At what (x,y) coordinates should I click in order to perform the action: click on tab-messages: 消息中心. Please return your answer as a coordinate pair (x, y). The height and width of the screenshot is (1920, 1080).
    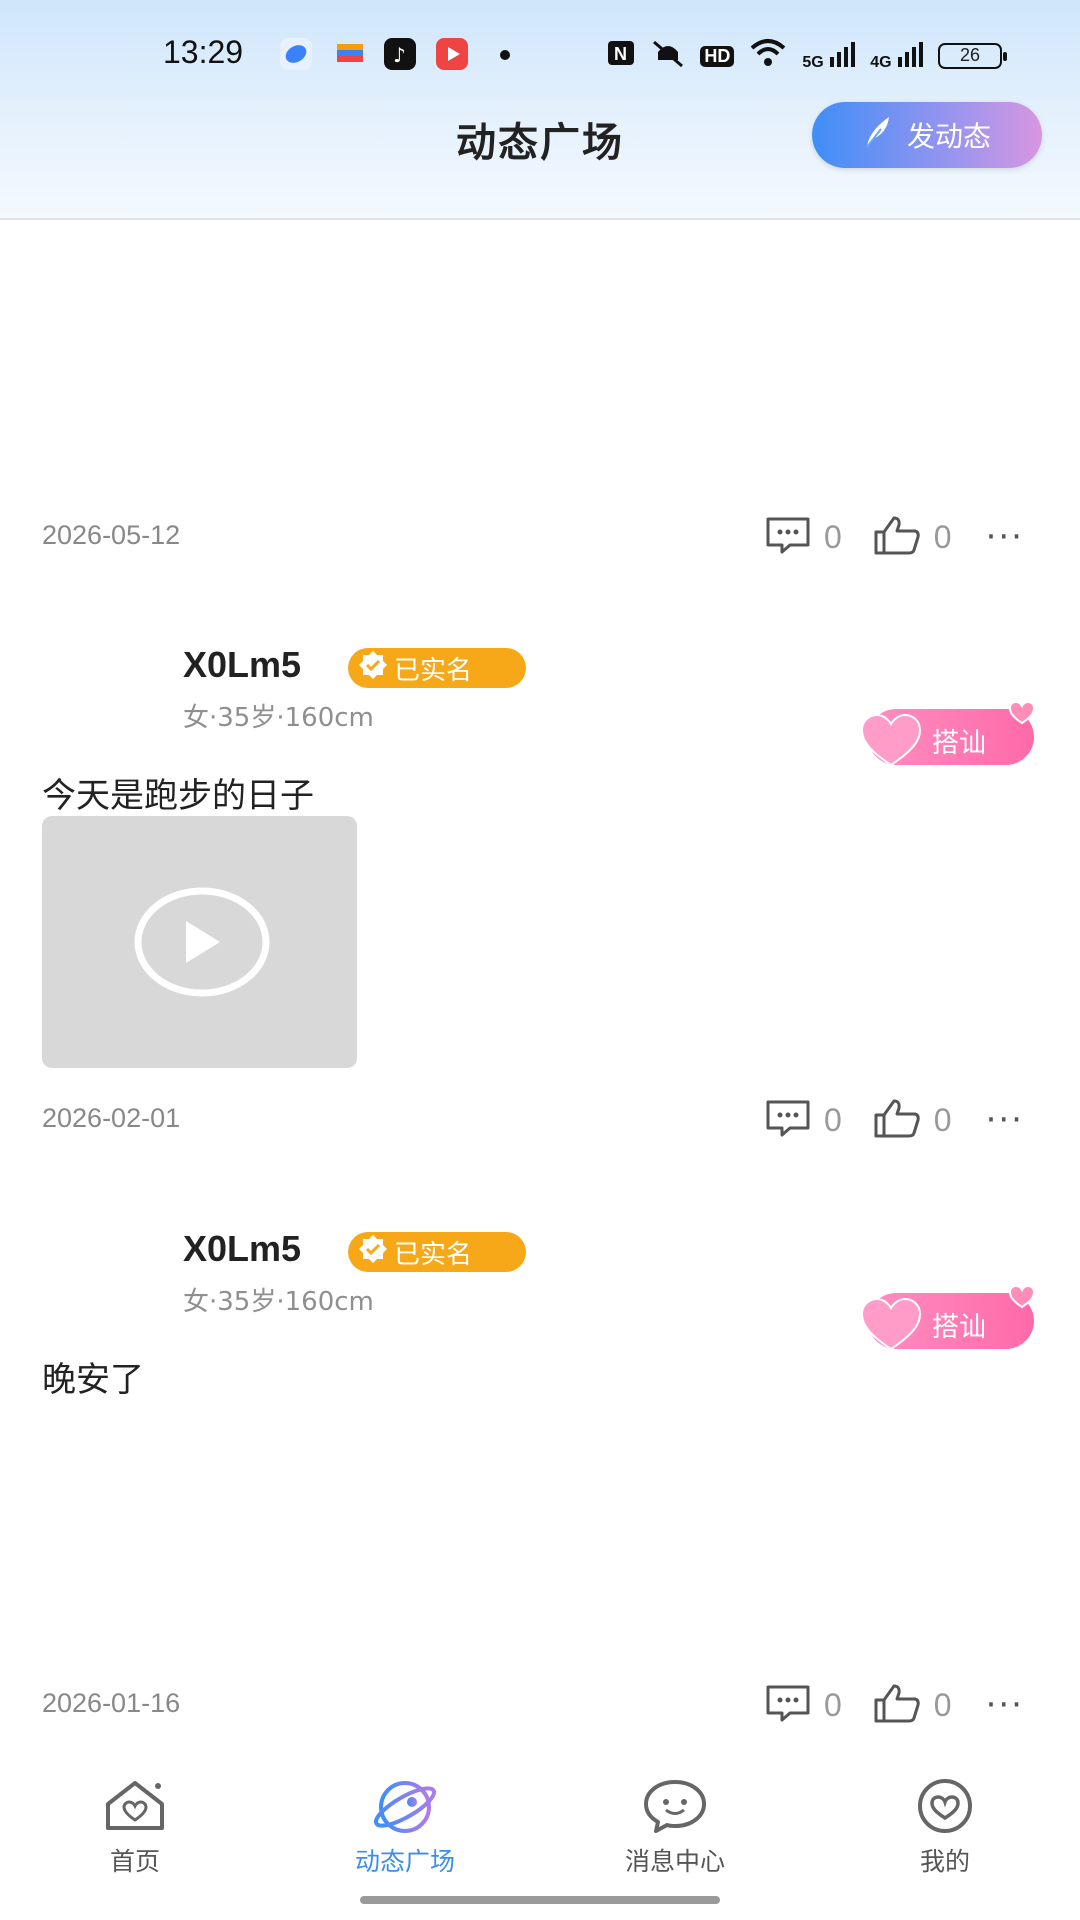
    Looking at the image, I should click on (675, 1828).